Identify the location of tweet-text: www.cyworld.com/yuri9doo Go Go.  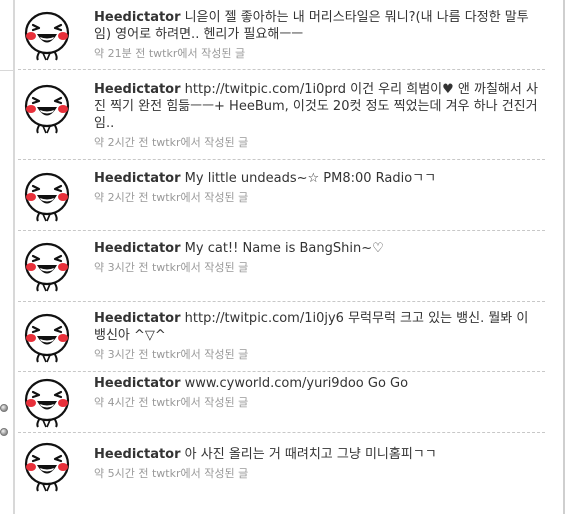
(296, 383).